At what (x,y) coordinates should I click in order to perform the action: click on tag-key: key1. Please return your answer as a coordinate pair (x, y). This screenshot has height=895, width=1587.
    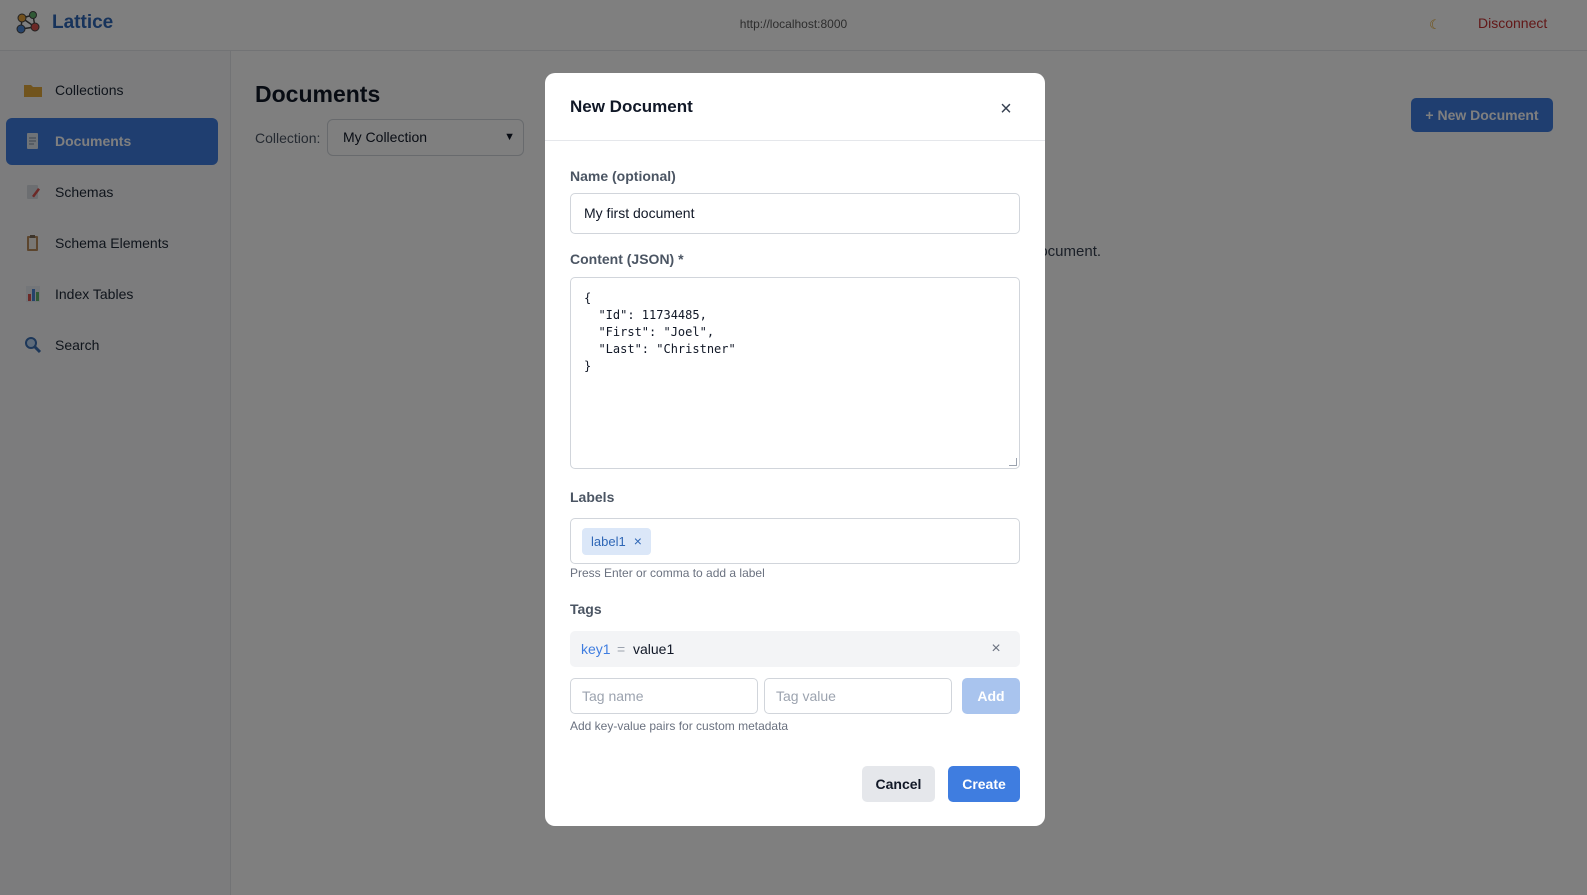
    Looking at the image, I should click on (596, 649).